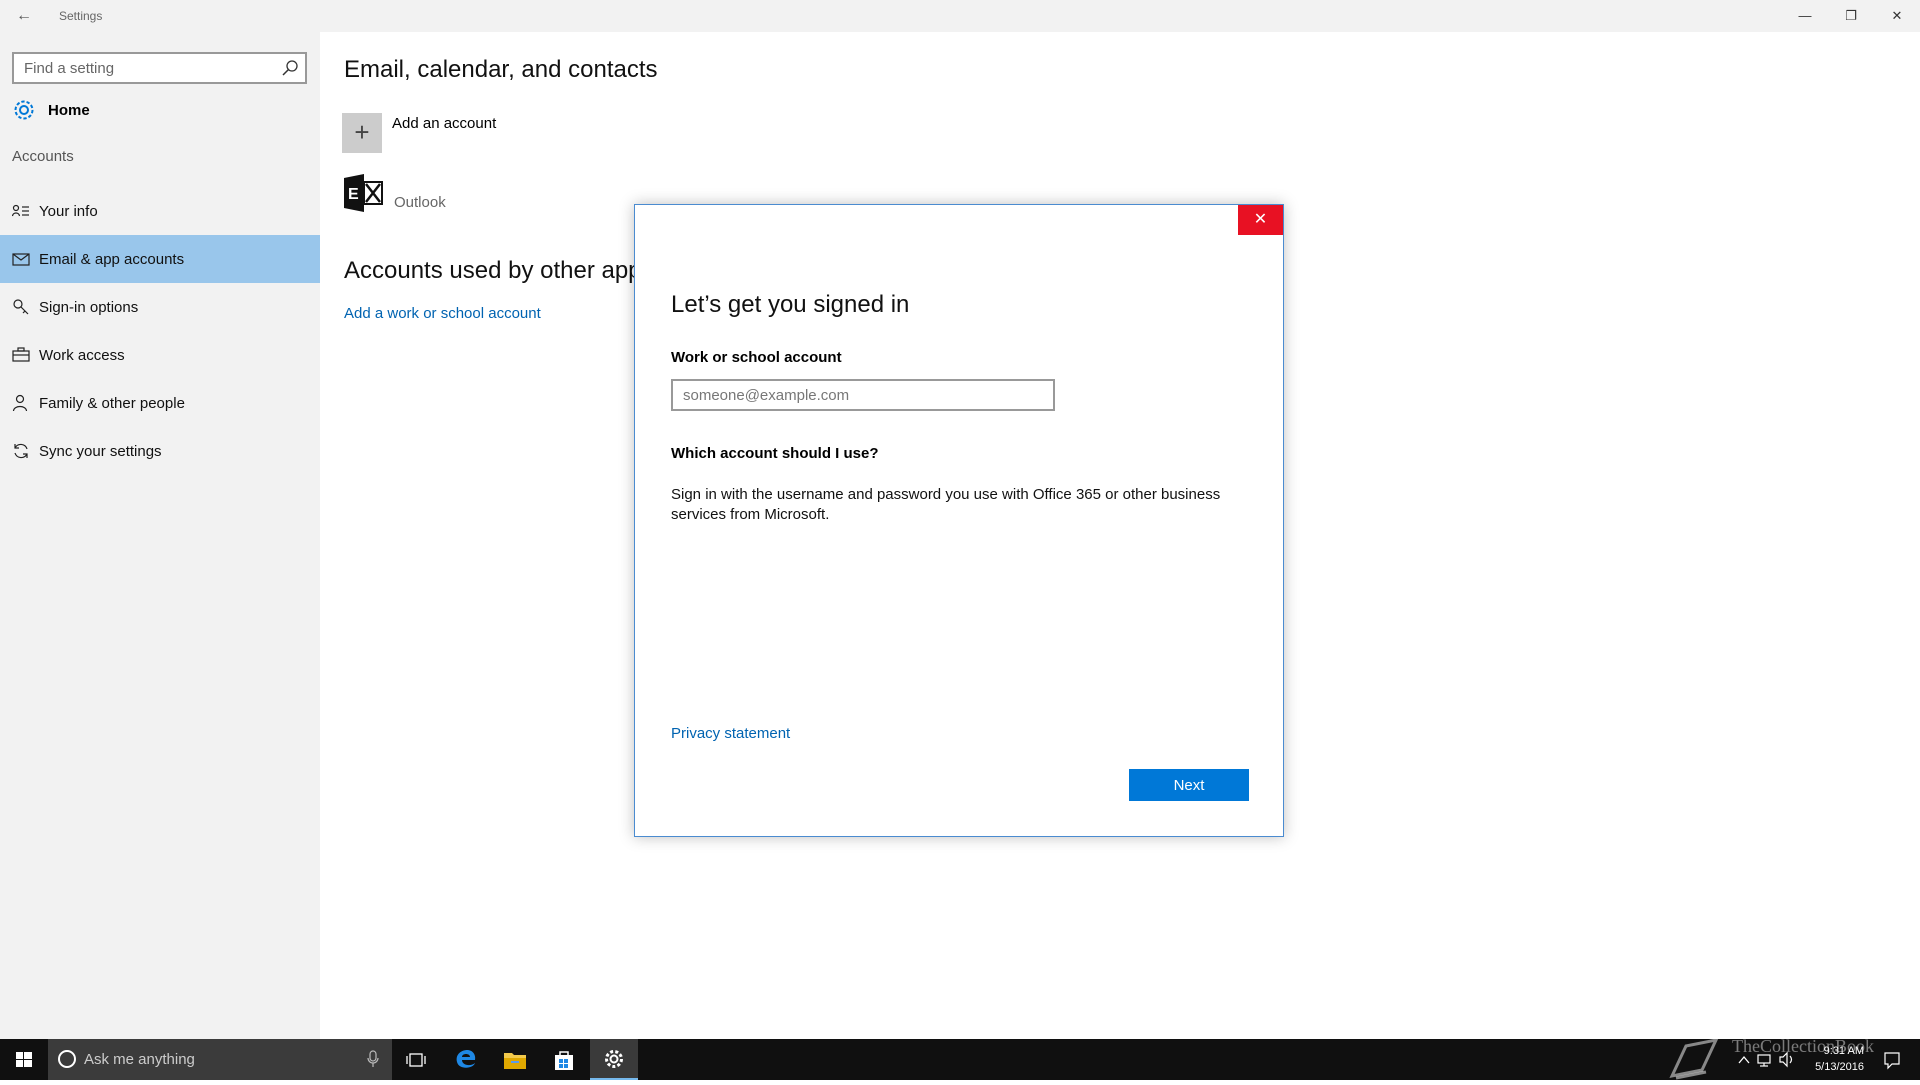 The height and width of the screenshot is (1085, 1920). Describe the element at coordinates (81, 16) in the screenshot. I see `window-title: Settings` at that location.